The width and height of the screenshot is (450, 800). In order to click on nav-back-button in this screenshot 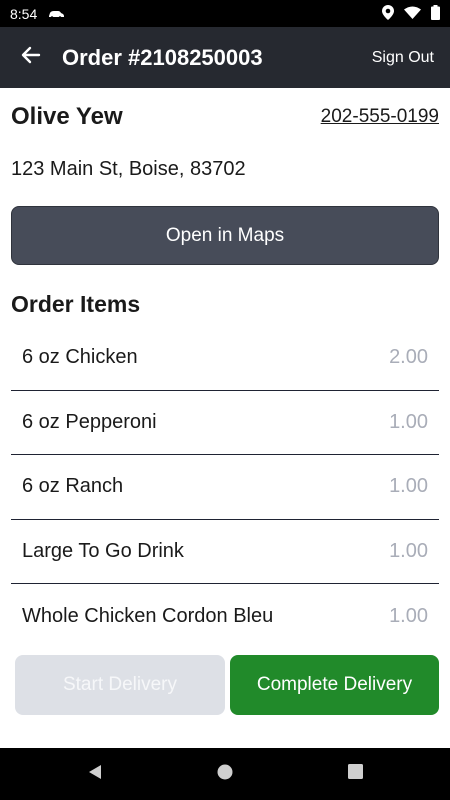, I will do `click(95, 774)`.